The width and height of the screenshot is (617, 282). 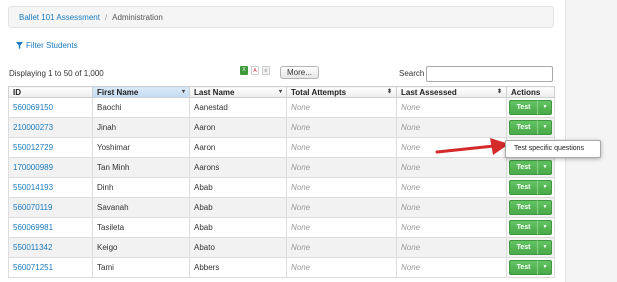 I want to click on excel-icon: X, so click(x=244, y=70).